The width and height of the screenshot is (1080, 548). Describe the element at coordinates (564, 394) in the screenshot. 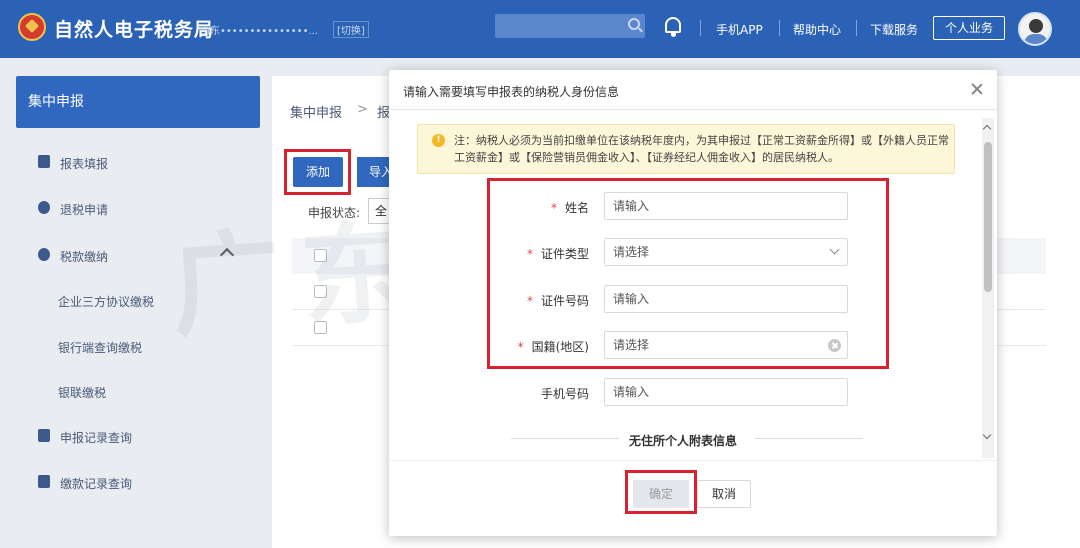

I see `field-label: 手机号码` at that location.